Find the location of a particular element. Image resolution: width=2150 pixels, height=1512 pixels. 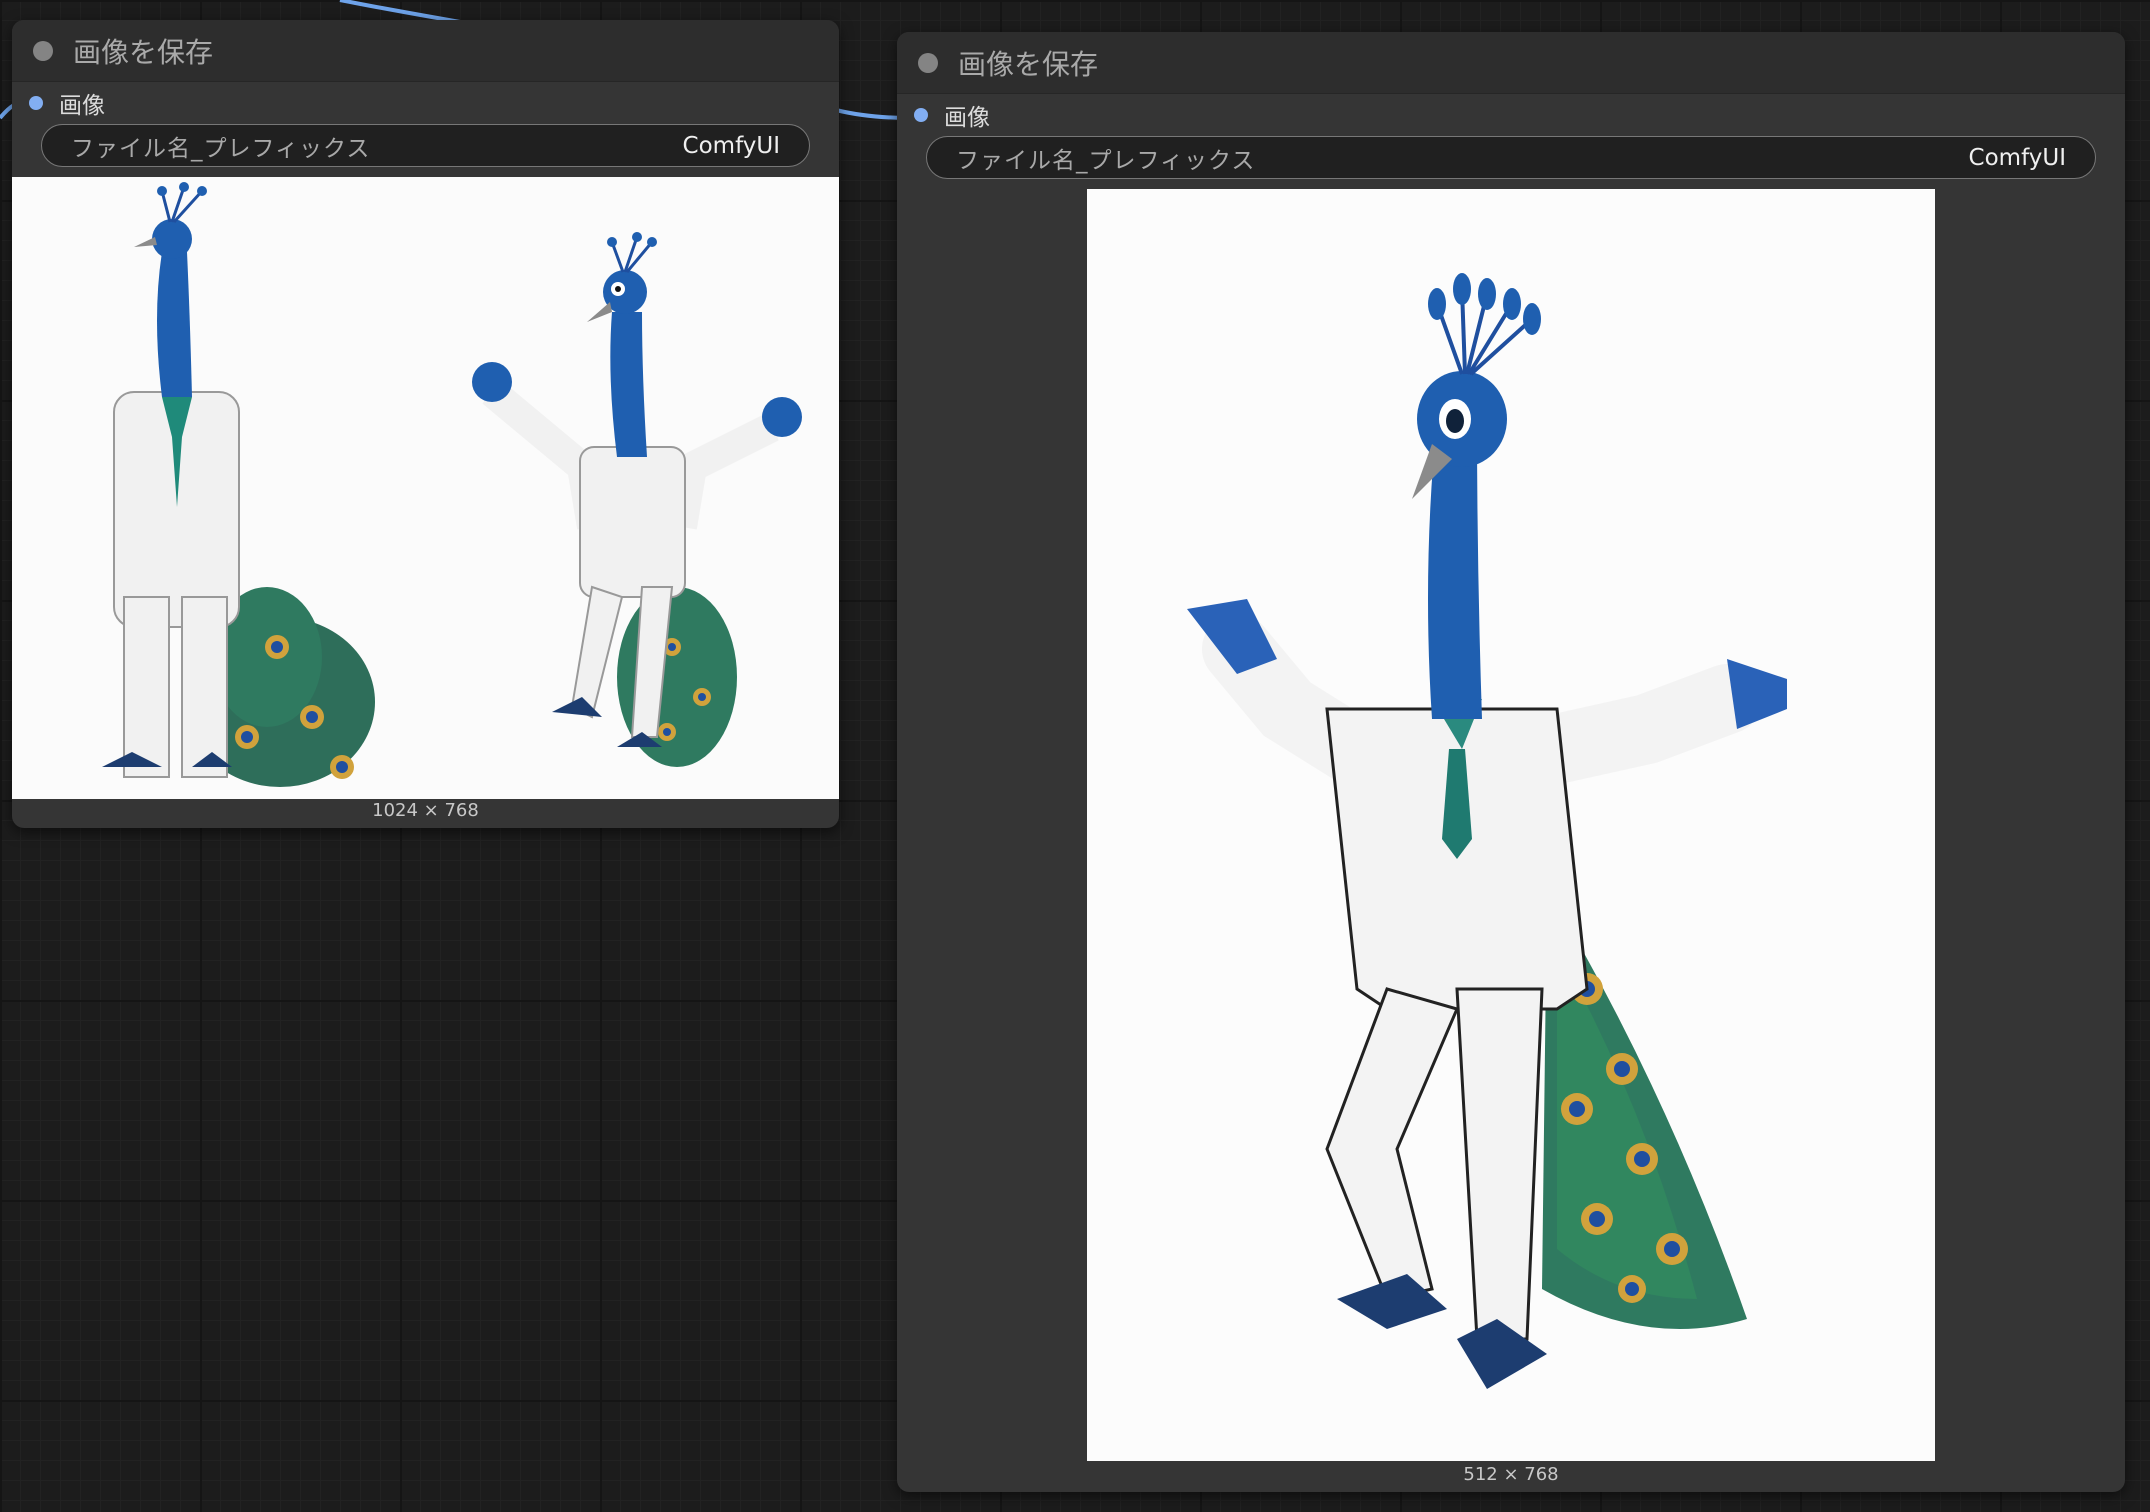

image-dimensions: 512 × 768 is located at coordinates (1511, 1474).